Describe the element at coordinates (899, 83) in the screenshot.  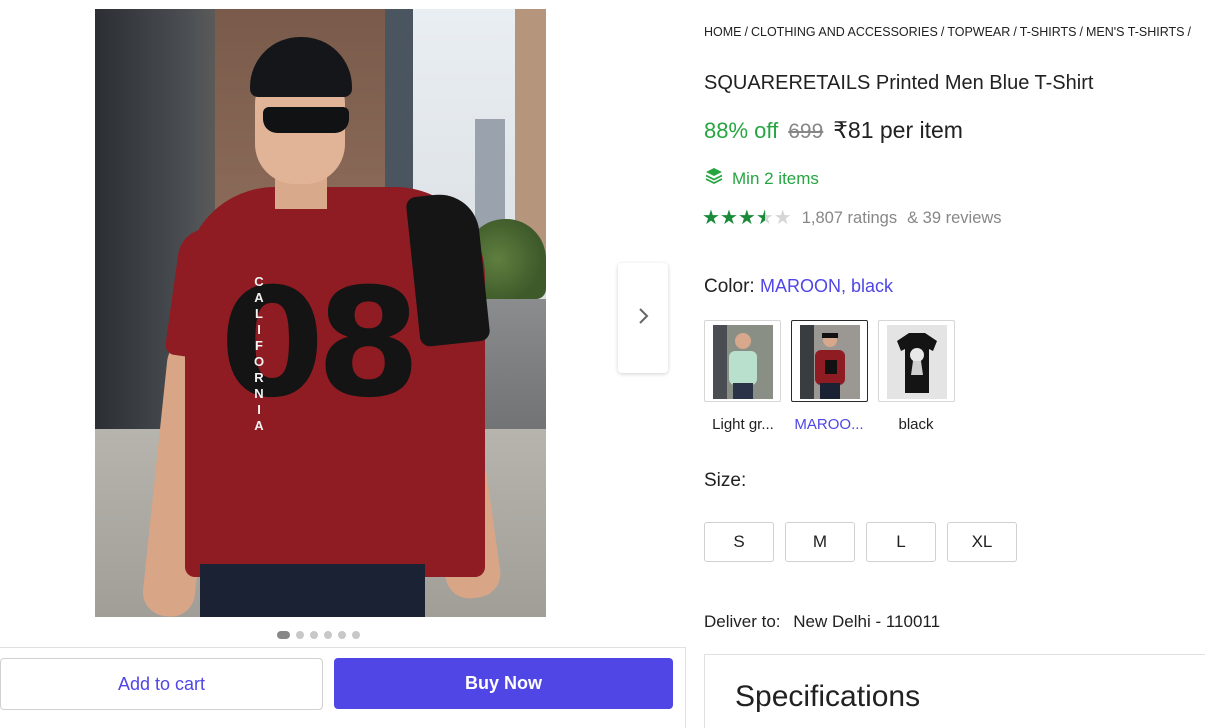
I see `product-title: SQUARERETAILS Printed Men Blue T-Shirt` at that location.